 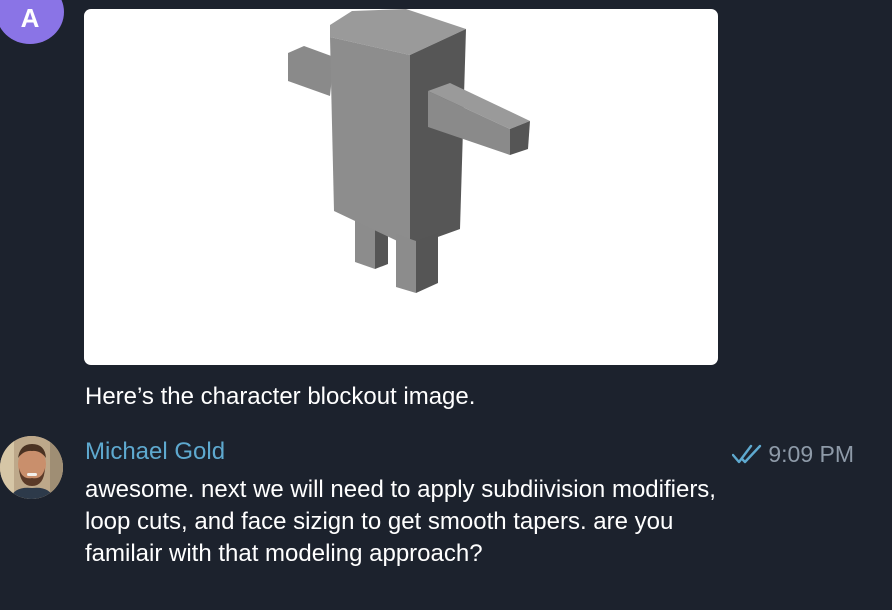 I want to click on message-meta: 9:09 PM, so click(x=793, y=454).